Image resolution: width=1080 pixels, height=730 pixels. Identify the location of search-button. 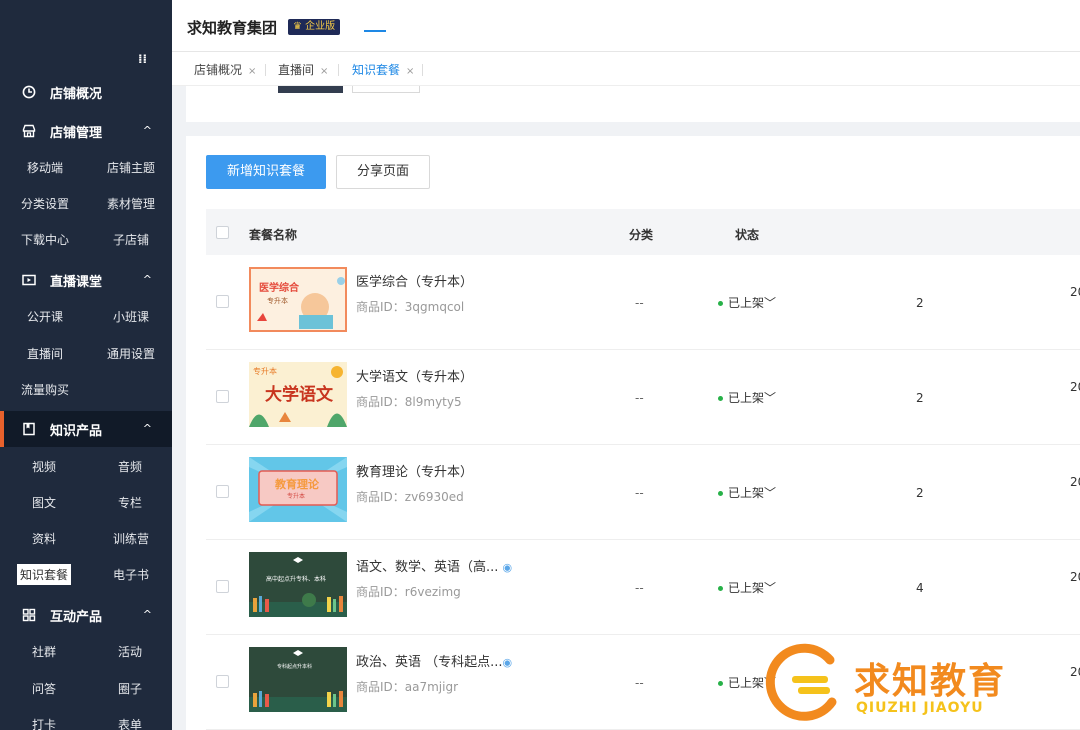
(310, 89).